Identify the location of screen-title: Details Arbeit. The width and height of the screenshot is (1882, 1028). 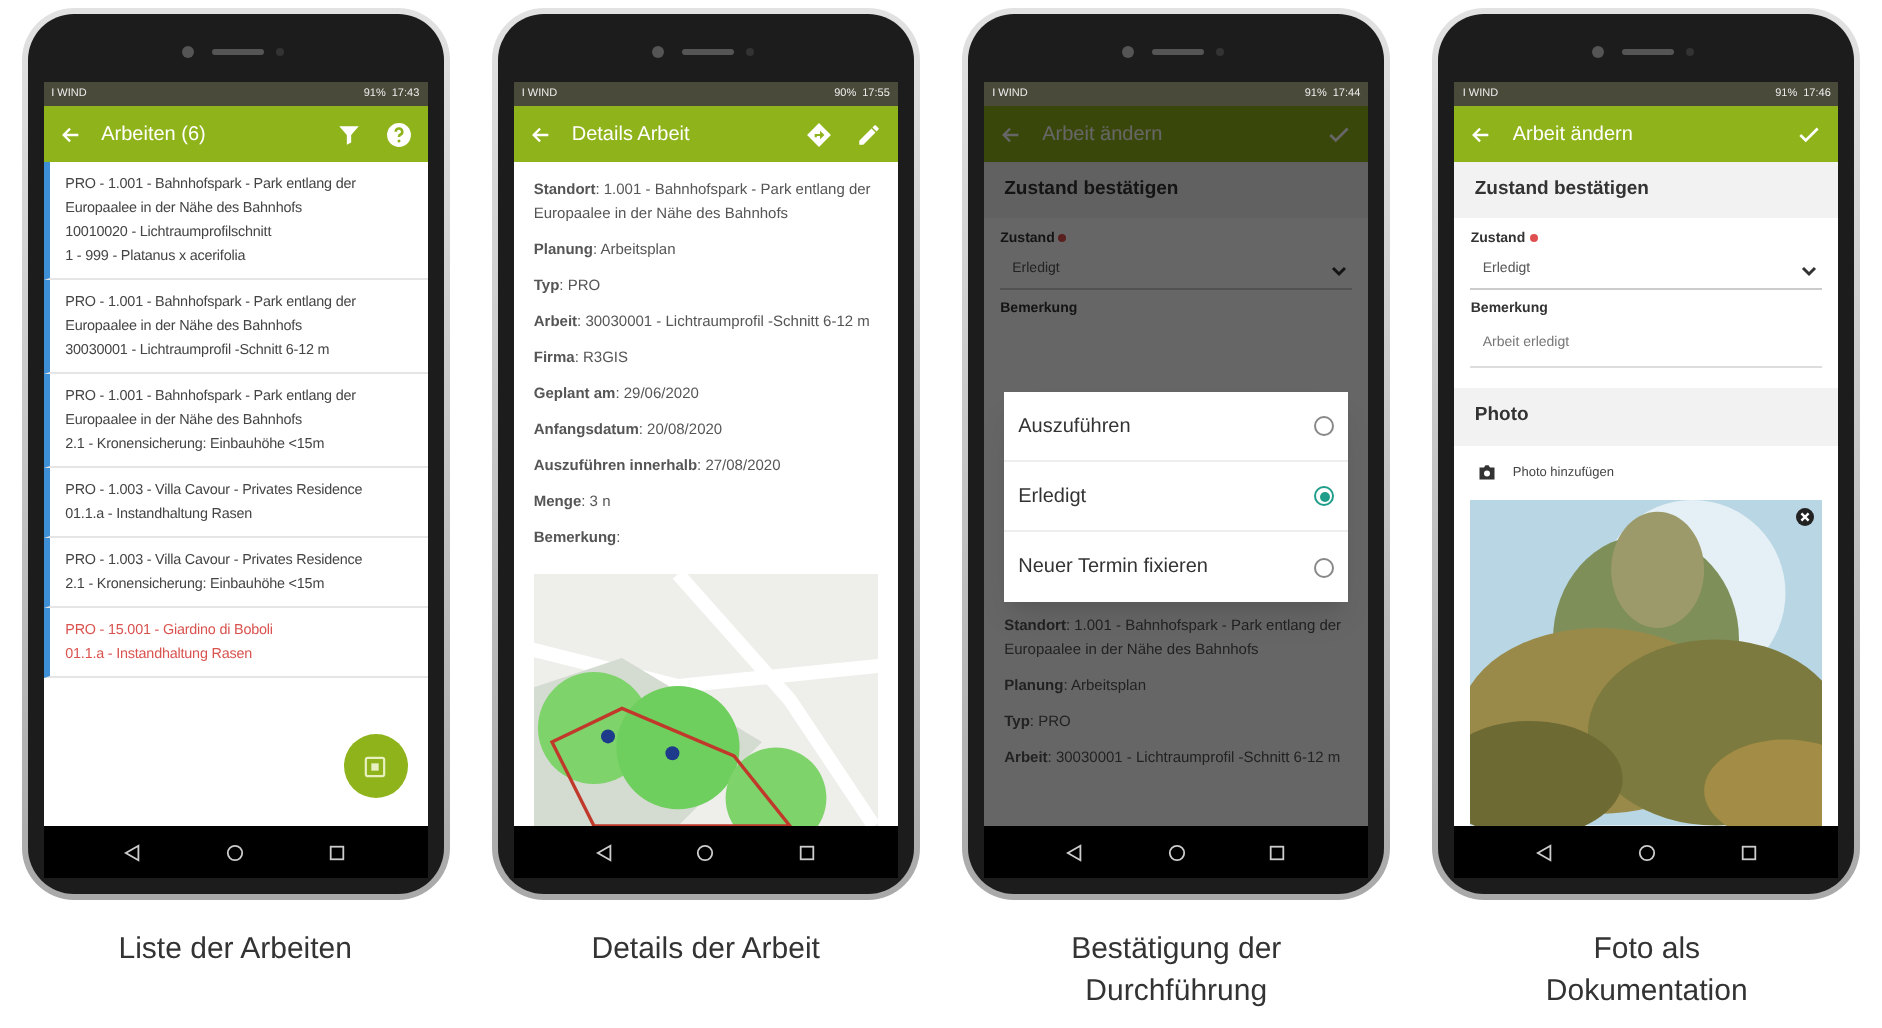
(631, 135).